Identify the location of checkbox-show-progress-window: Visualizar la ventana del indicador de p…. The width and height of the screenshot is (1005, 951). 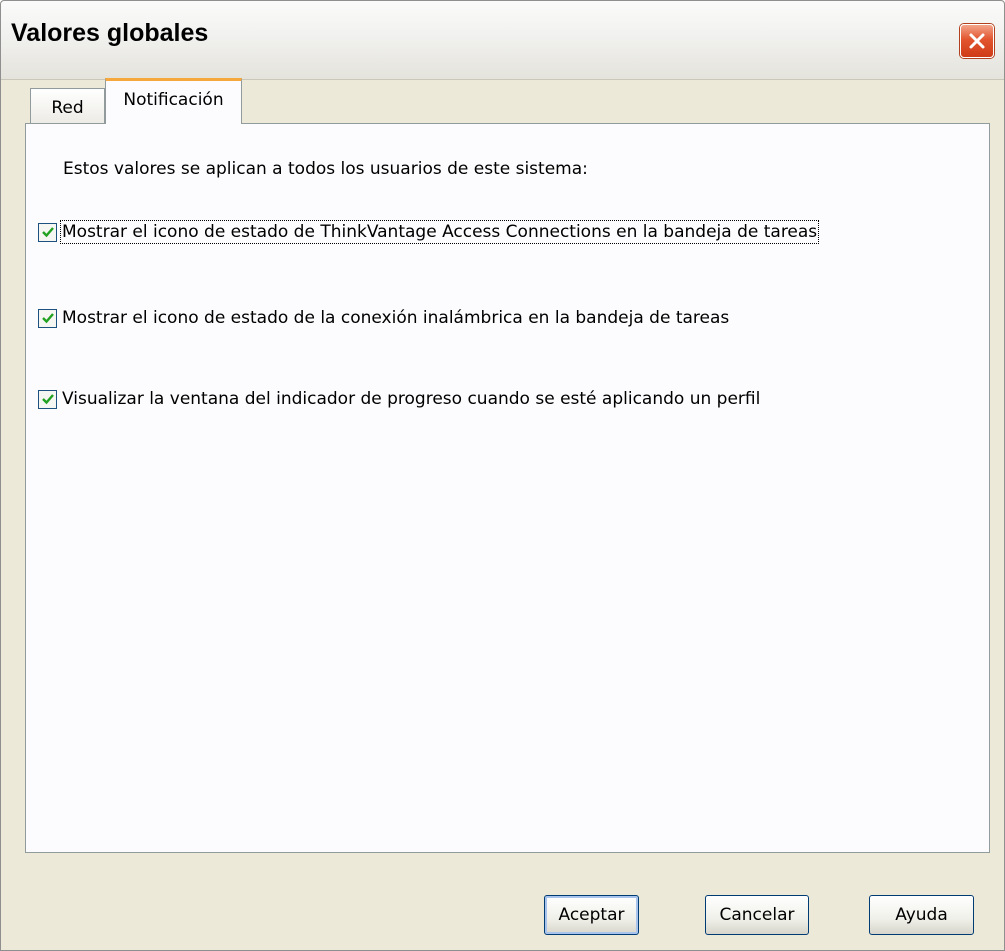
(399, 399).